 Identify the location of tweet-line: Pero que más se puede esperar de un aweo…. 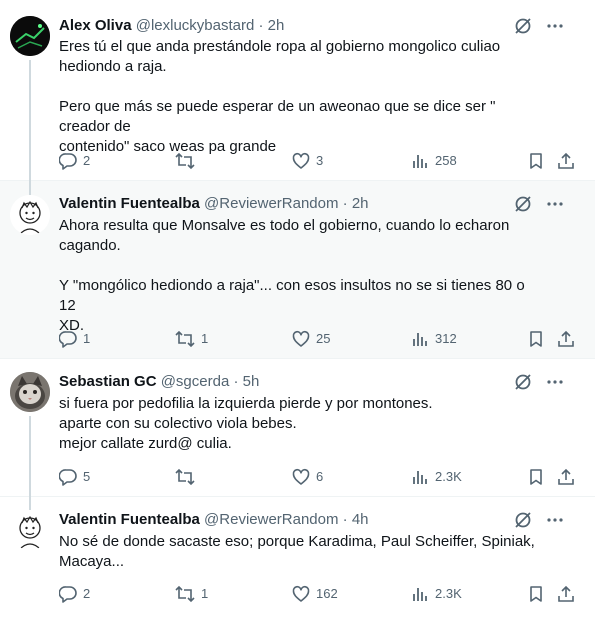
(277, 116).